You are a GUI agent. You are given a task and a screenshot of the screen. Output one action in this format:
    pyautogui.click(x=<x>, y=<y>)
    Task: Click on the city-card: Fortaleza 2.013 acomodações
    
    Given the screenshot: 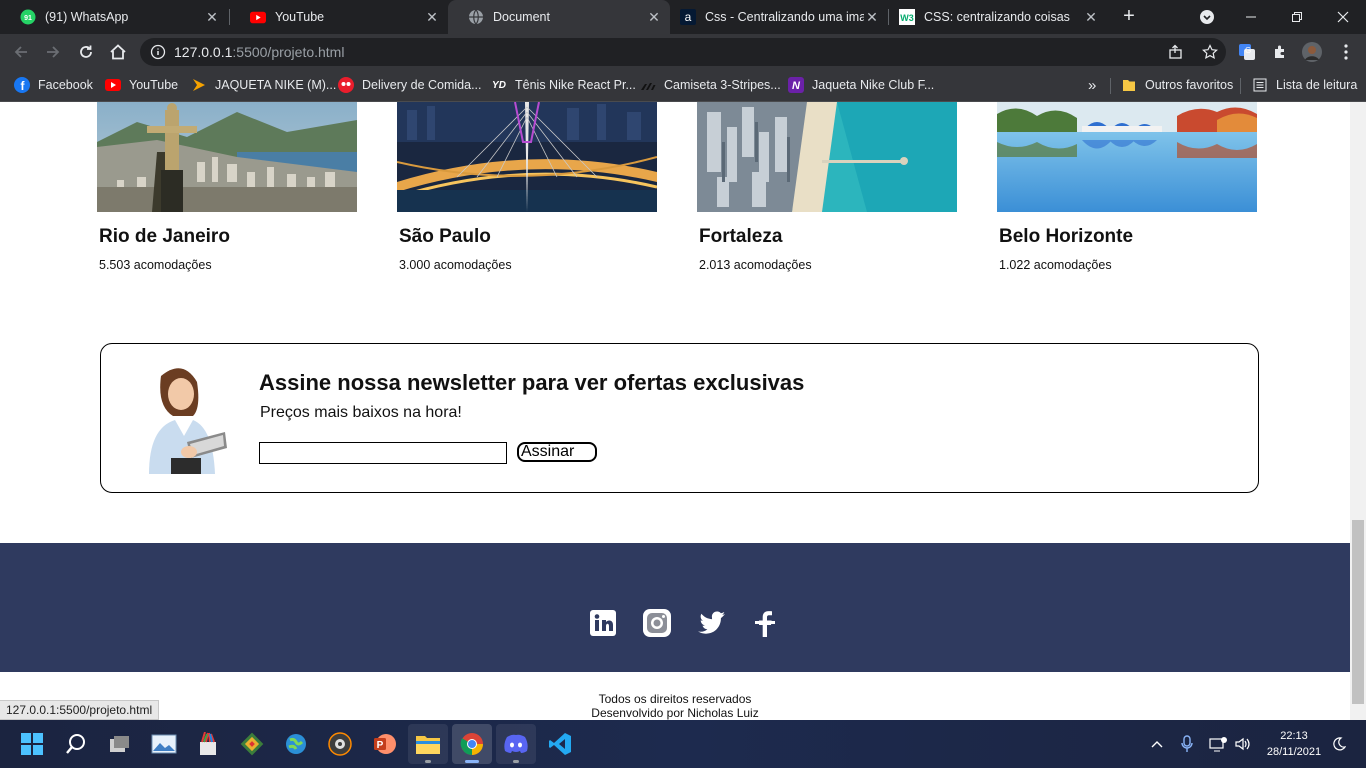 What is the action you would take?
    pyautogui.click(x=827, y=187)
    